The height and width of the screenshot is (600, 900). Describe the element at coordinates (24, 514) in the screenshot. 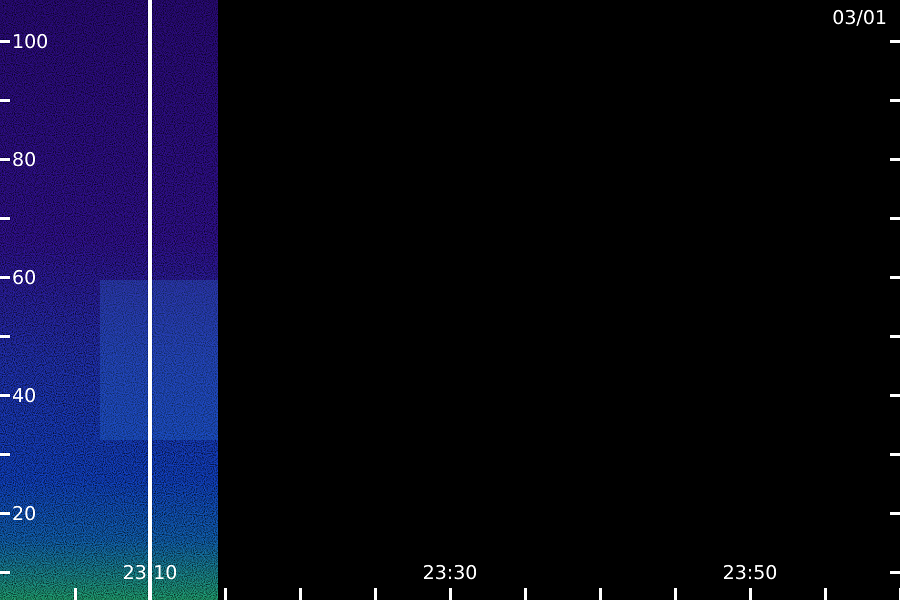

I see `axis-label: 20` at that location.